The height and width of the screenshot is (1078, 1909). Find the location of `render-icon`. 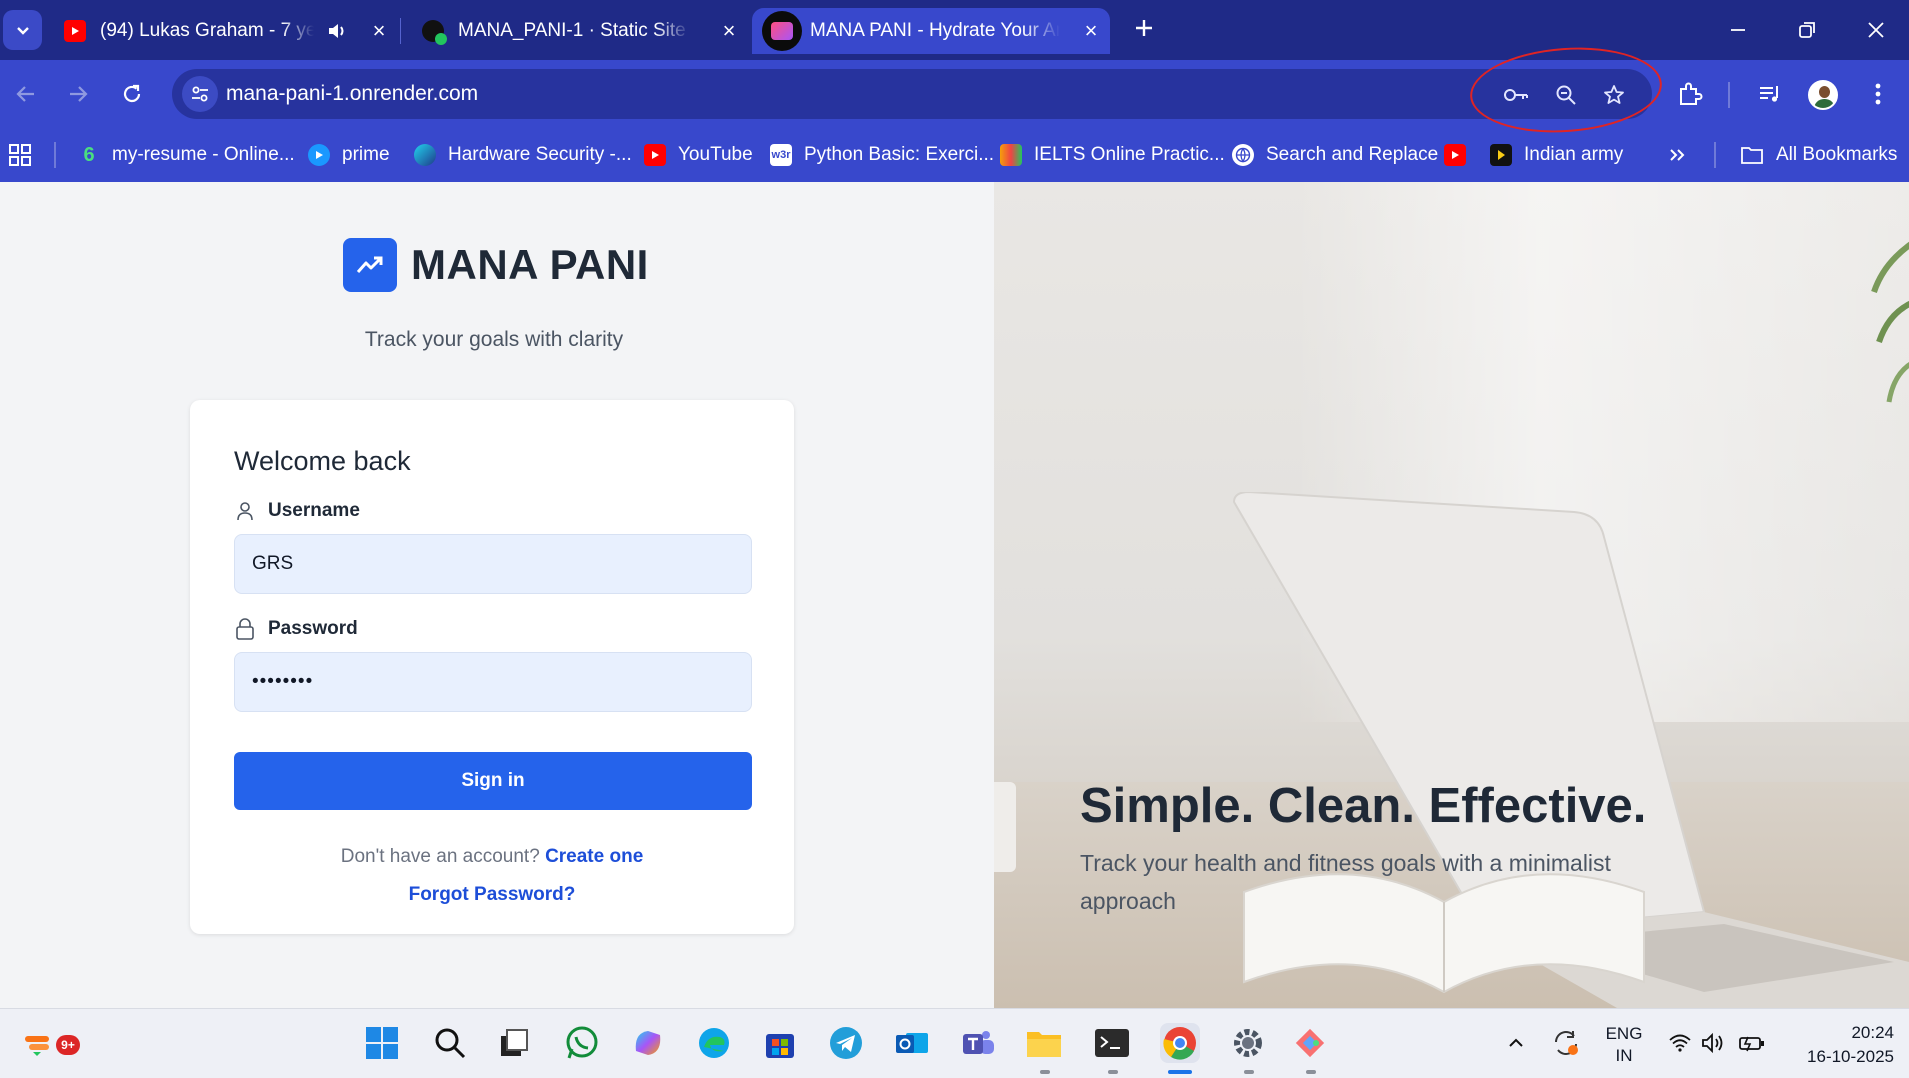

render-icon is located at coordinates (434, 32).